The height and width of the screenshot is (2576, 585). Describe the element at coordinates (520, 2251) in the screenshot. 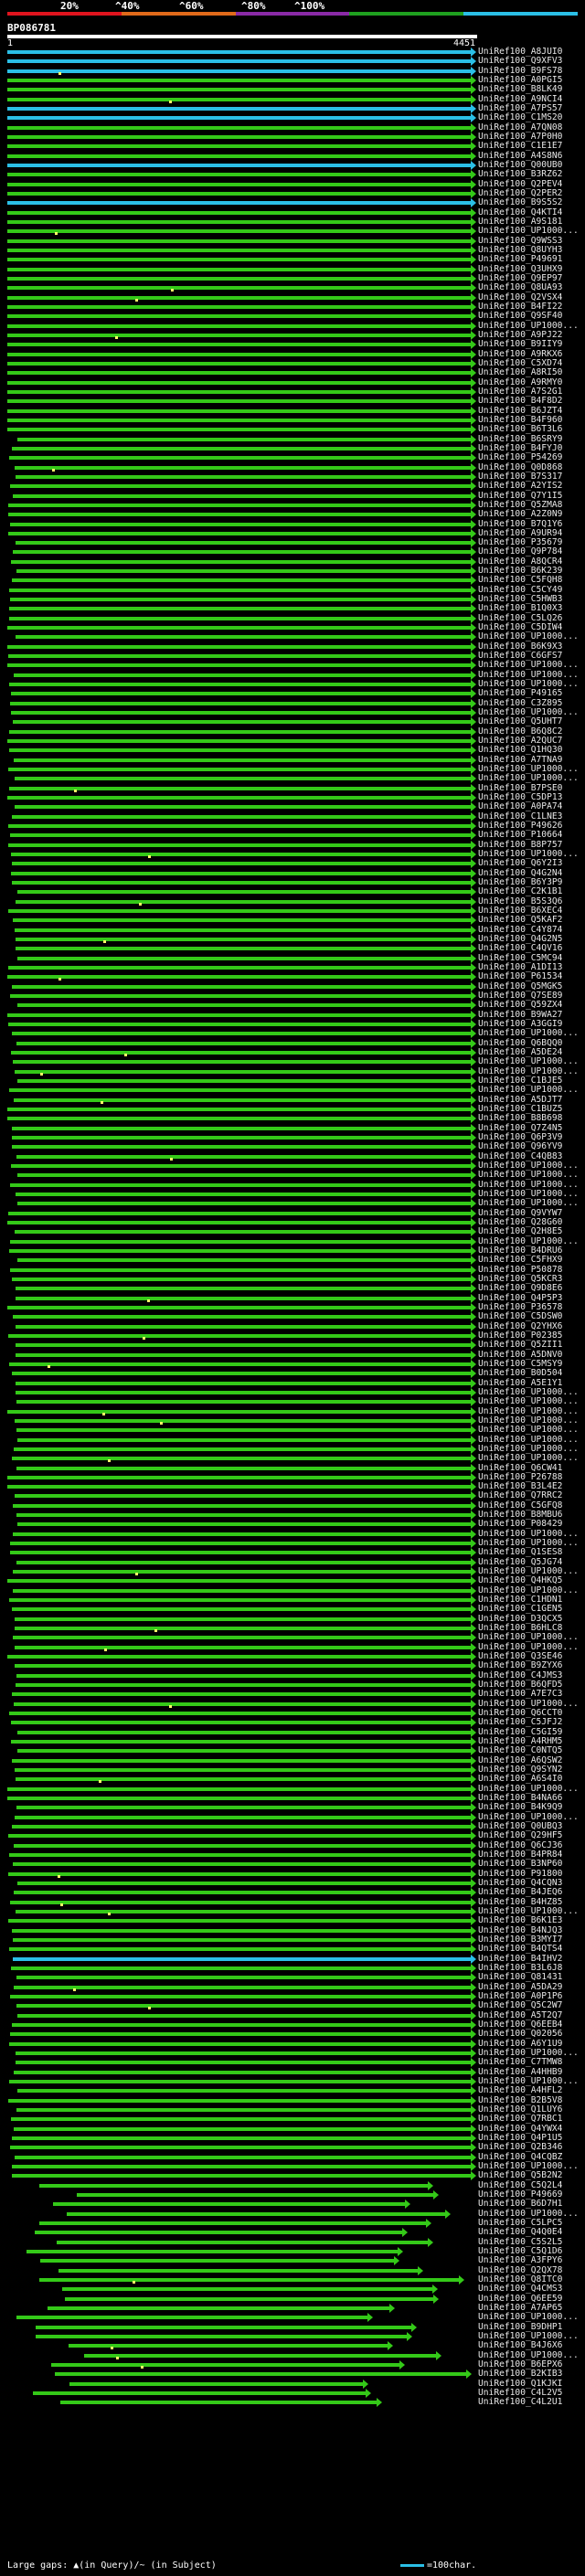

I see `hit-name-link: UniRef100_C5Q1D6` at that location.